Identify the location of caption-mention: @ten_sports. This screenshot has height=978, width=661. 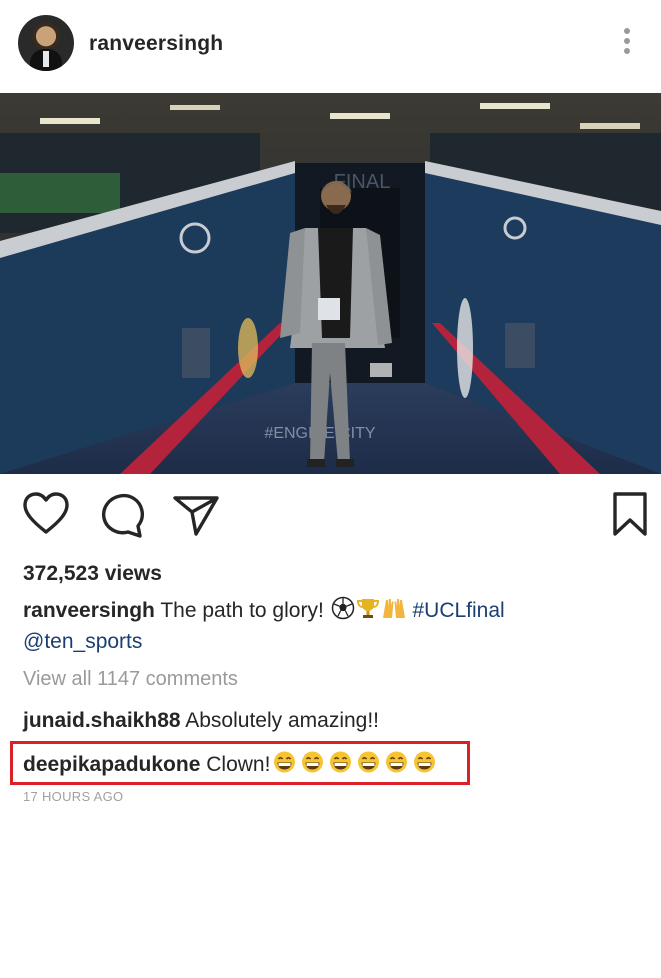
(82, 641).